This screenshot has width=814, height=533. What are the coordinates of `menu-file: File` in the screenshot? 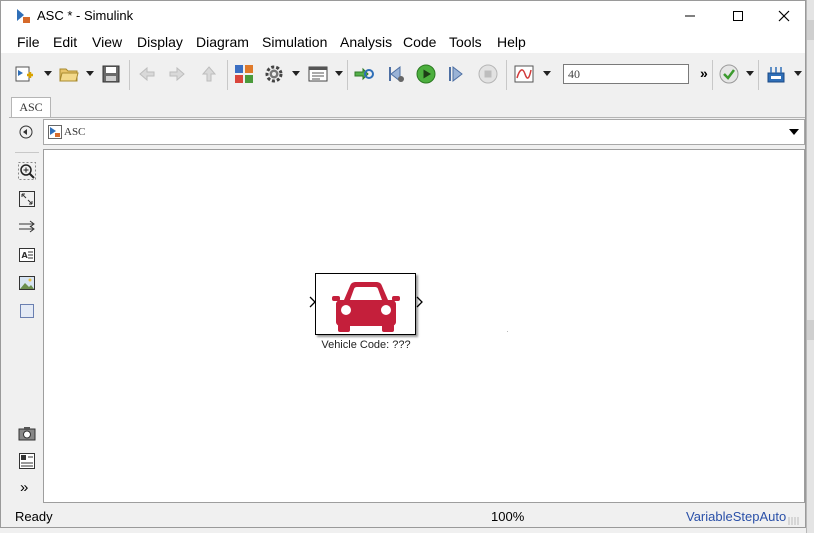 It's located at (28, 42).